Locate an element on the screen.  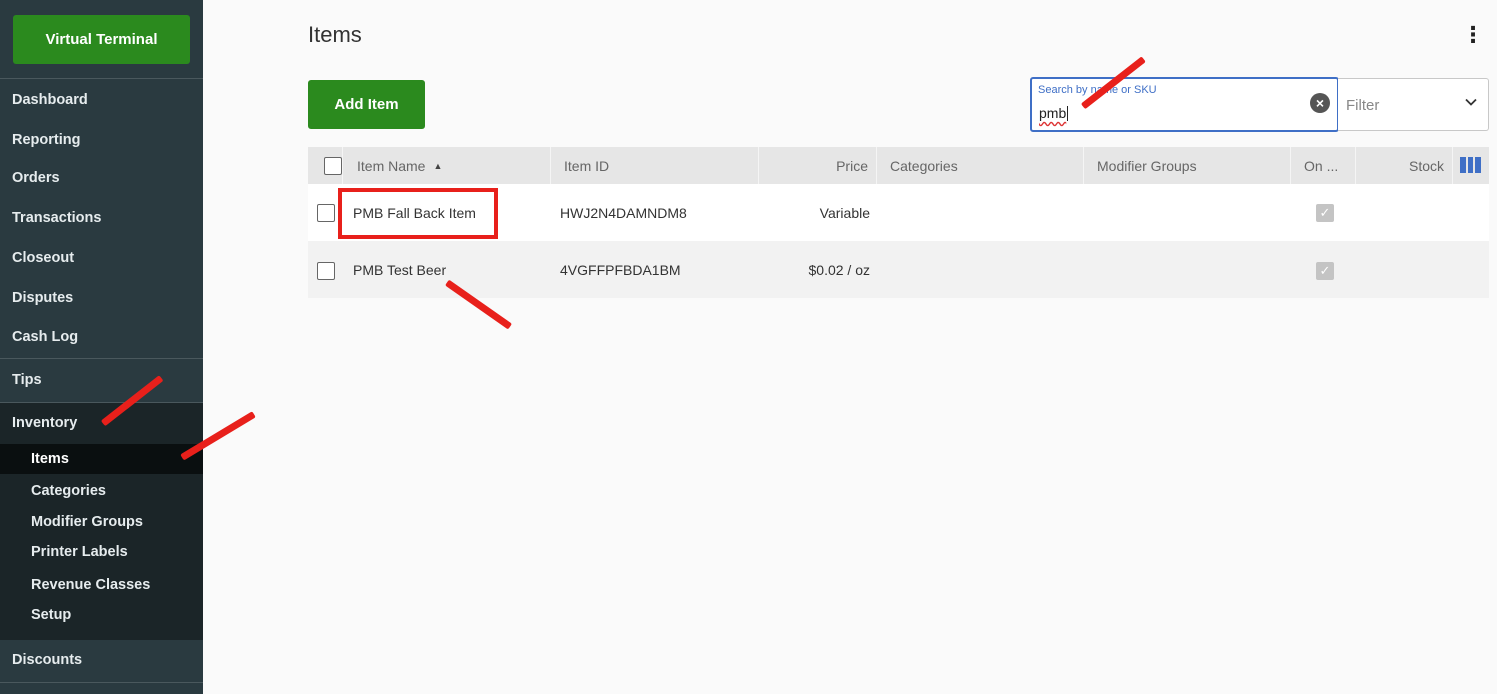
select-all-checkbox is located at coordinates (333, 166).